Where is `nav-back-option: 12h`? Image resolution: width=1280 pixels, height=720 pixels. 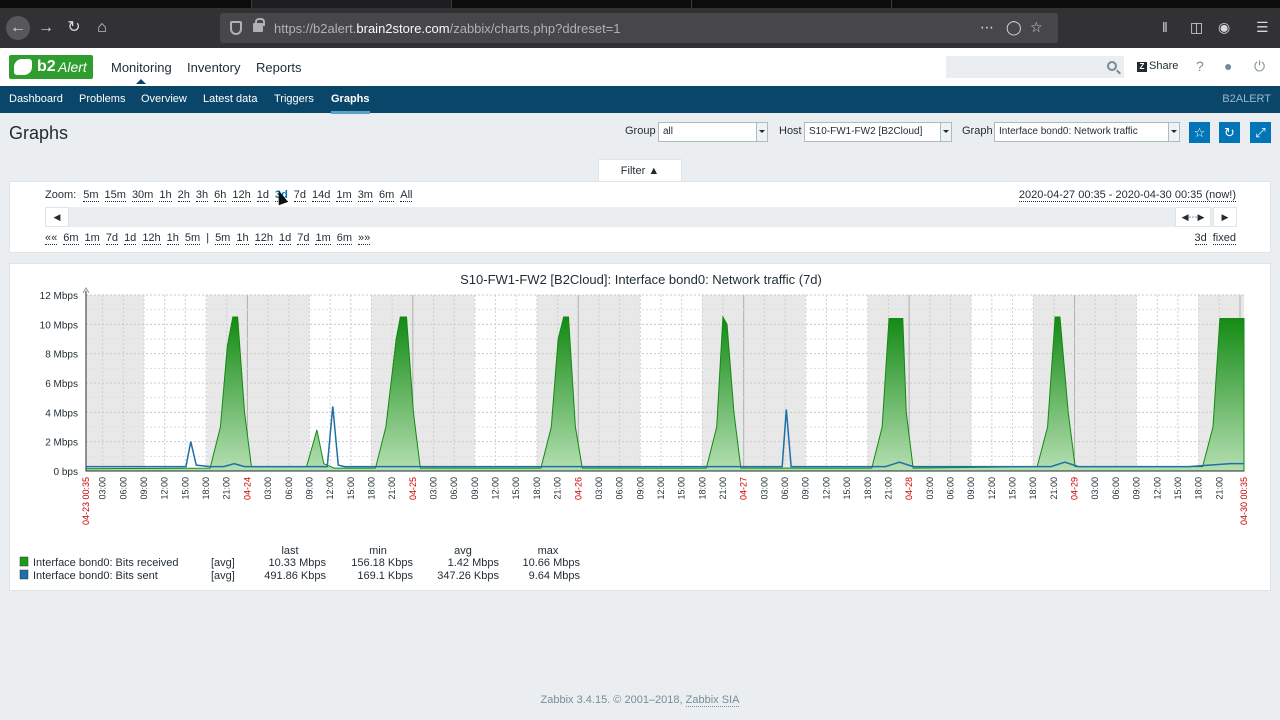
nav-back-option: 12h is located at coordinates (151, 238).